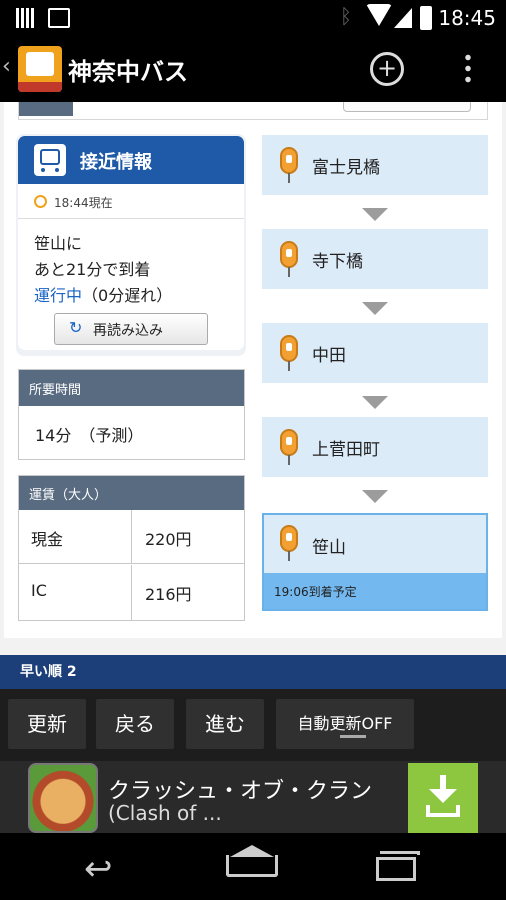  I want to click on overflow-menu-button, so click(468, 68).